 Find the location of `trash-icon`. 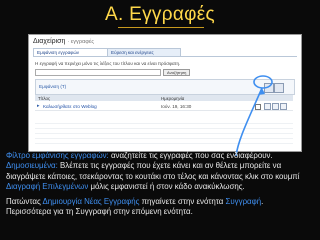

trash-icon is located at coordinates (283, 106).